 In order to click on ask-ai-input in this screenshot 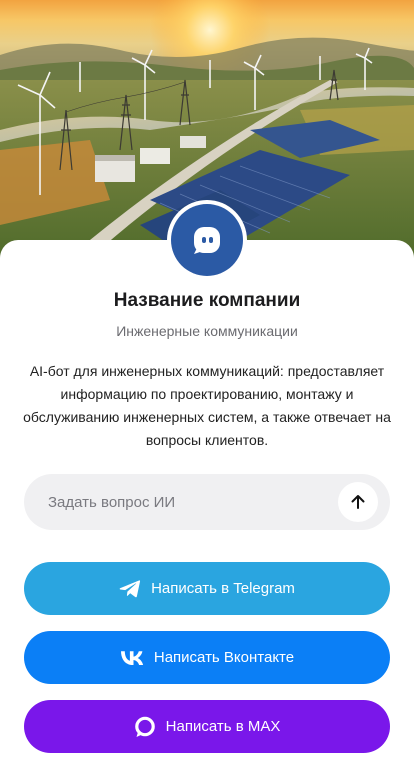, I will do `click(188, 502)`.